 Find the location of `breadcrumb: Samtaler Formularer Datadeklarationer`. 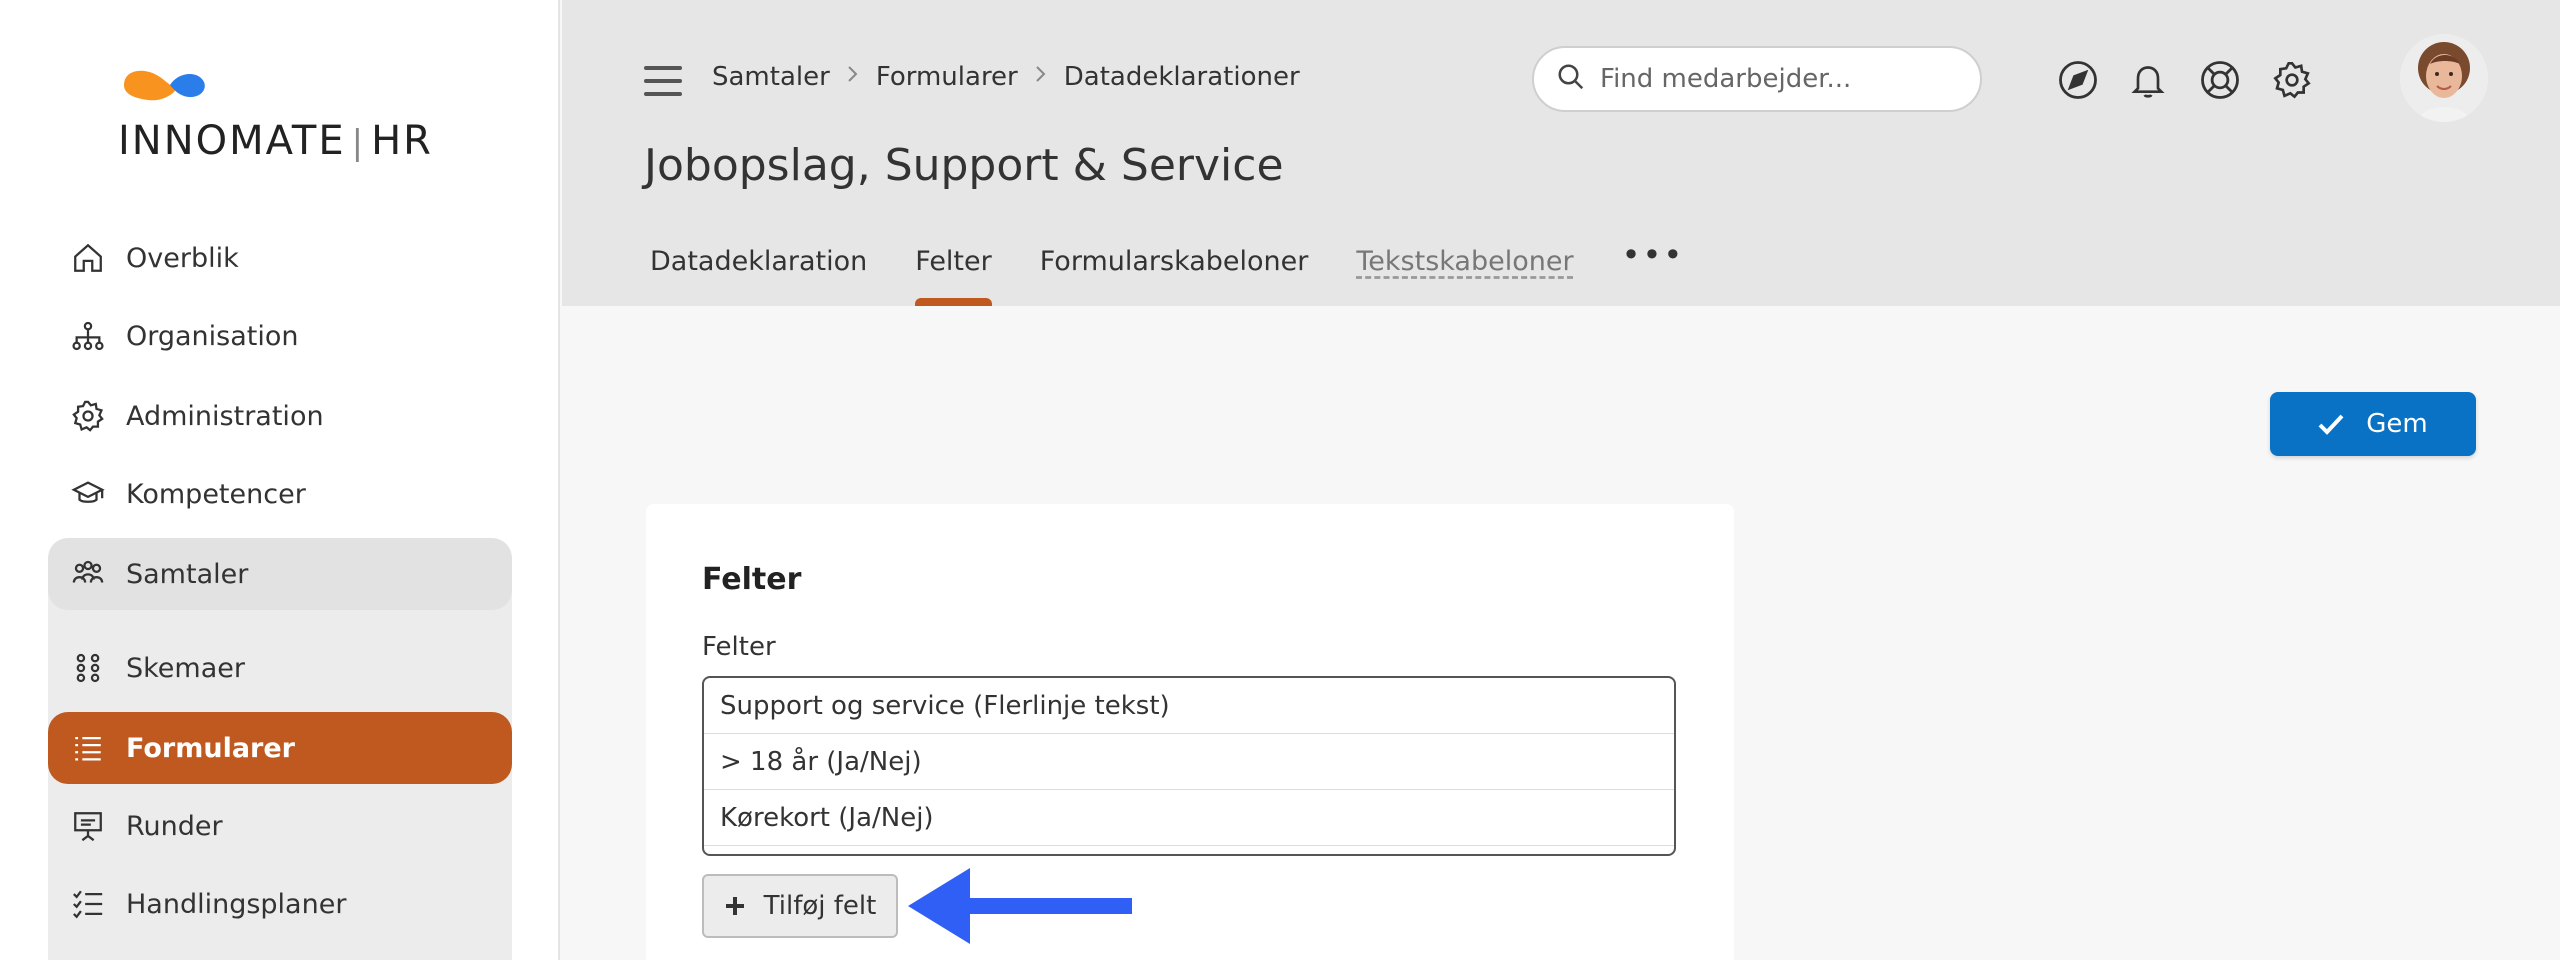

breadcrumb: Samtaler Formularer Datadeklarationer is located at coordinates (1006, 77).